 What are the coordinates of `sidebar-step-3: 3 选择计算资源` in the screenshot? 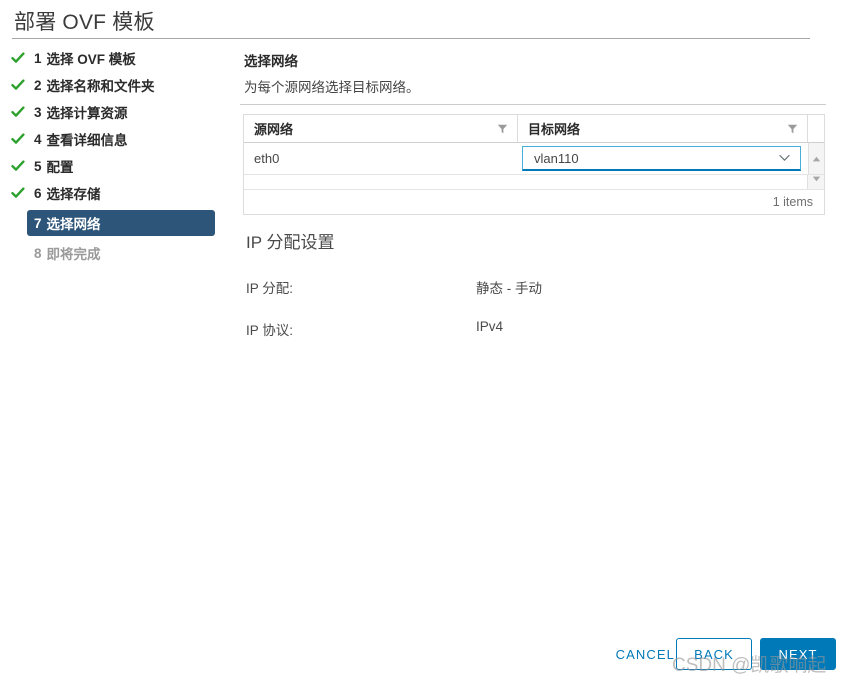 It's located at (116, 112).